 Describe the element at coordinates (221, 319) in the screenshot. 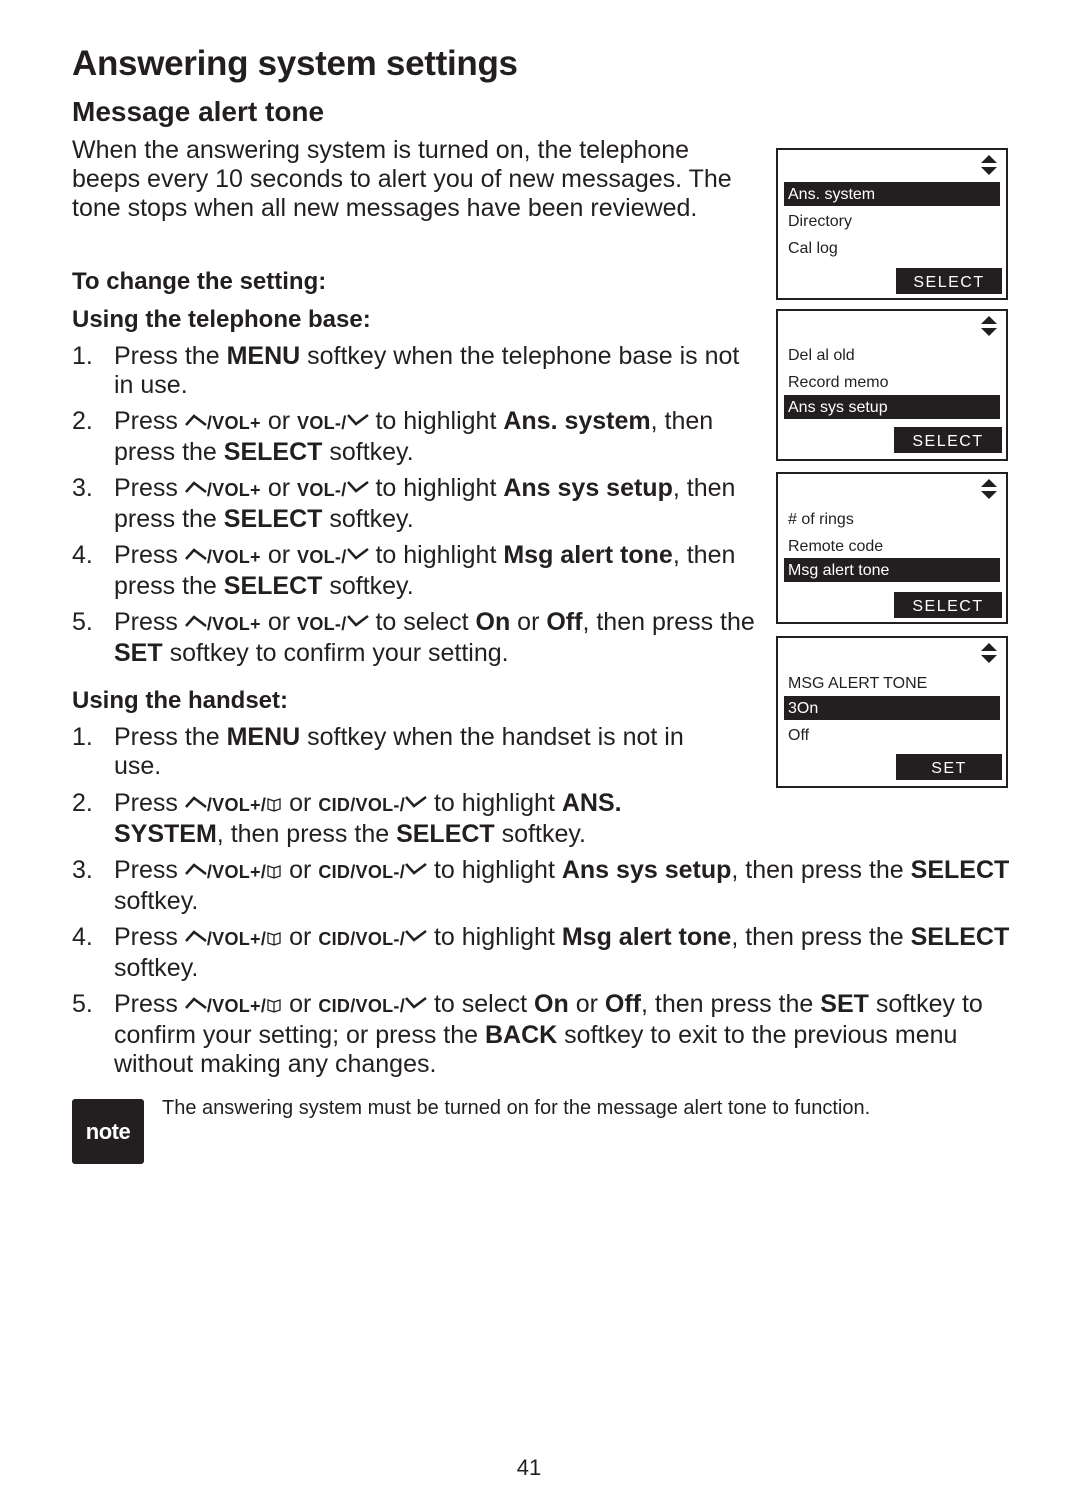

I see `base-heading: Using the telephone base:` at that location.